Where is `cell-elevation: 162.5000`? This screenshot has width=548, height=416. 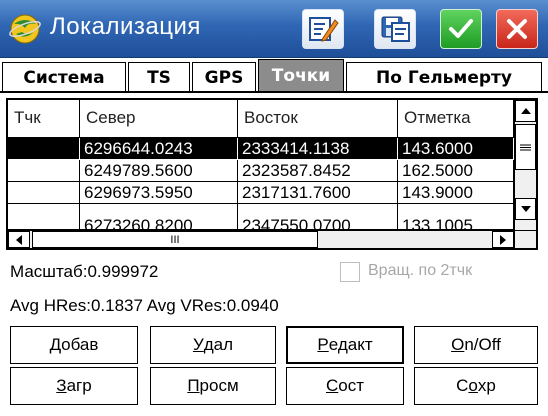 cell-elevation: 162.5000 is located at coordinates (456, 171).